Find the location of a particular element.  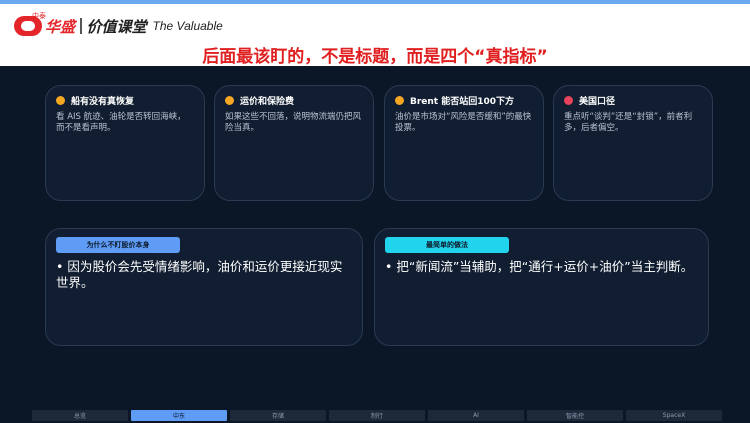

indicator-card-brent: Brent 能否站回100下方 油价是市场对“风险是否缓和”的最快投票。 is located at coordinates (464, 143).